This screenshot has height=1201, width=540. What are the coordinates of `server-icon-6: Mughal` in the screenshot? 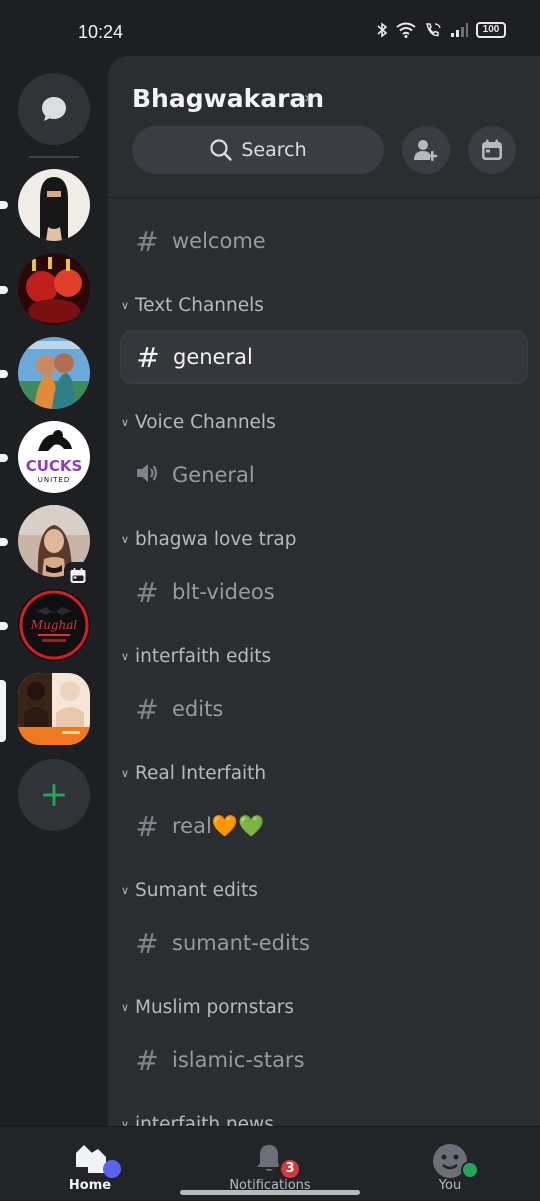 It's located at (54, 625).